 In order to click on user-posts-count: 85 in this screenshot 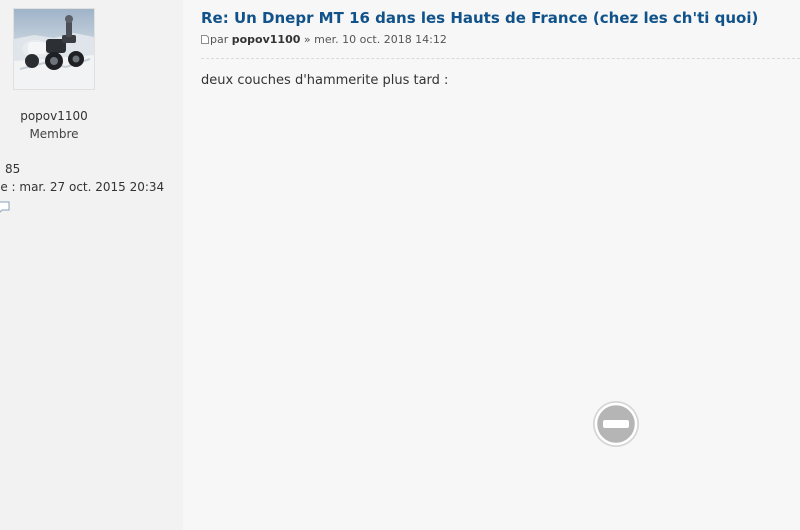, I will do `click(12, 169)`.